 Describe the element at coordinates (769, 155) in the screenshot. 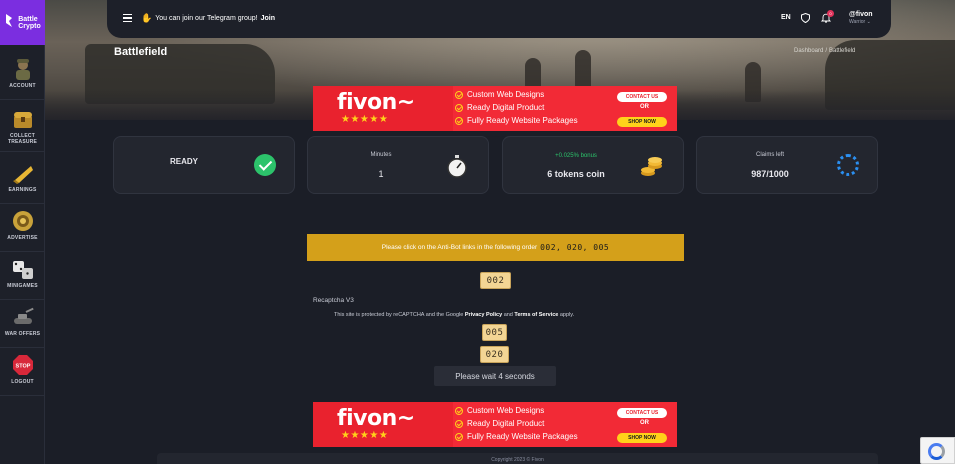

I see `claims-label: Claims left` at that location.